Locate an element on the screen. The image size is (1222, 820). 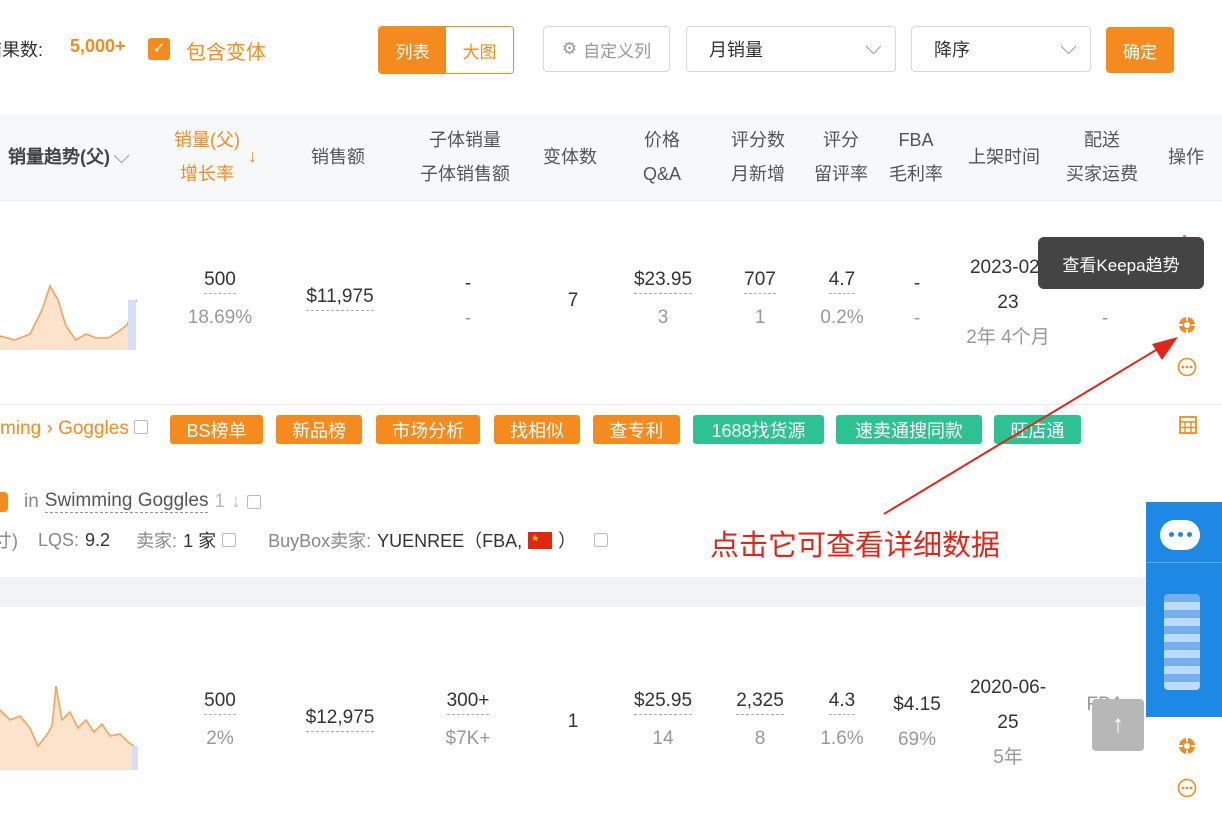
annotation-arrow is located at coordinates (1030, 426).